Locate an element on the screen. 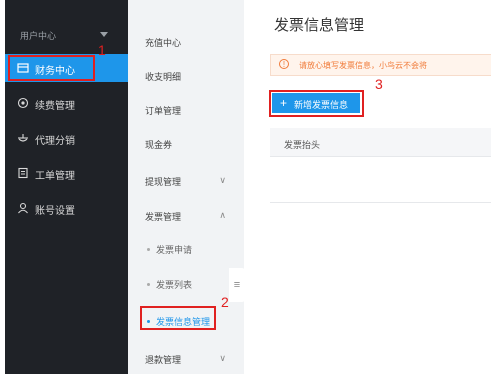 This screenshot has height=375, width=491. warning-icon: ! is located at coordinates (284, 64).